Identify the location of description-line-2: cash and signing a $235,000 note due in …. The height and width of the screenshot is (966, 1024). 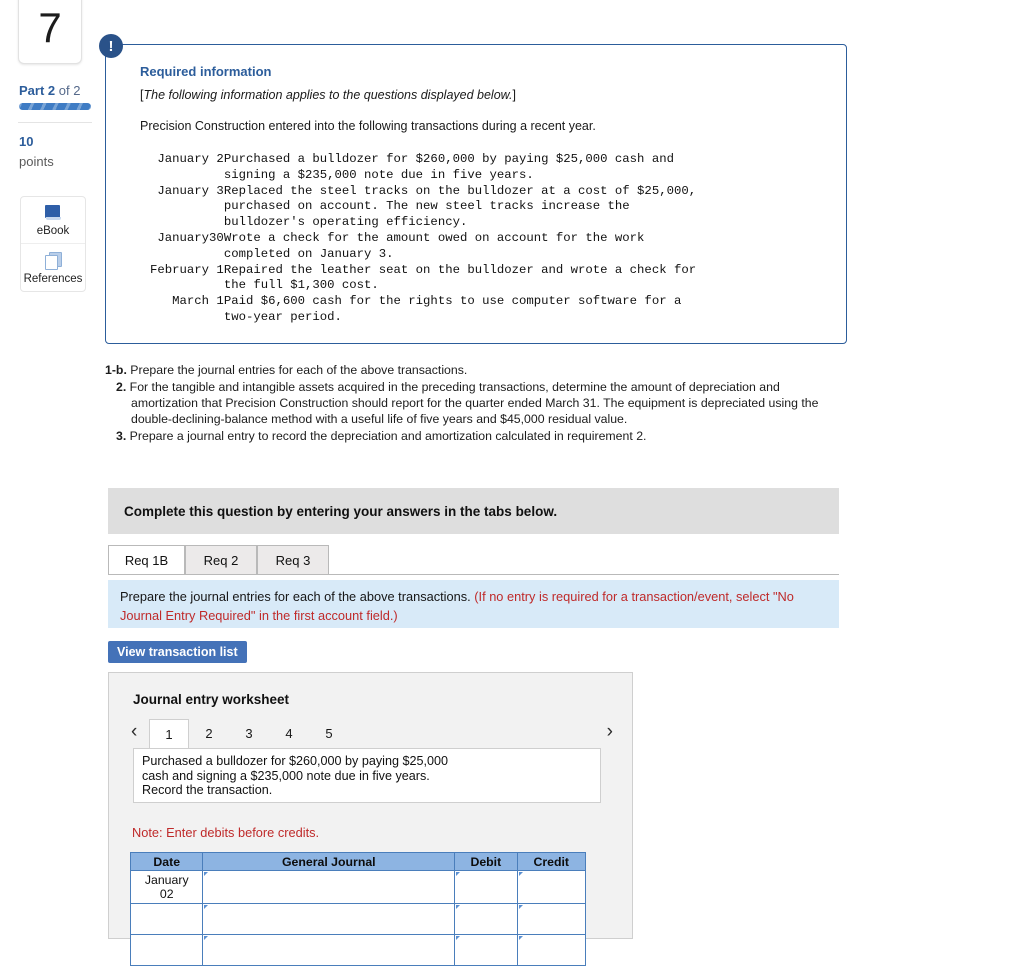
(286, 775).